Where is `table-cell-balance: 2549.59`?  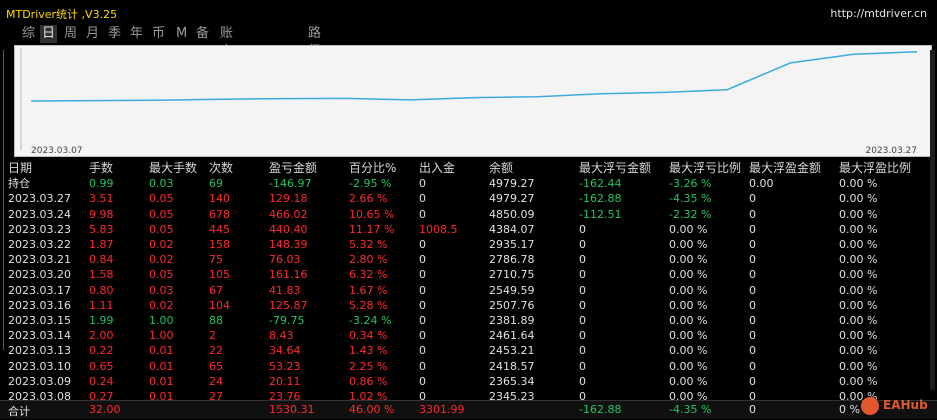 table-cell-balance: 2549.59 is located at coordinates (512, 290).